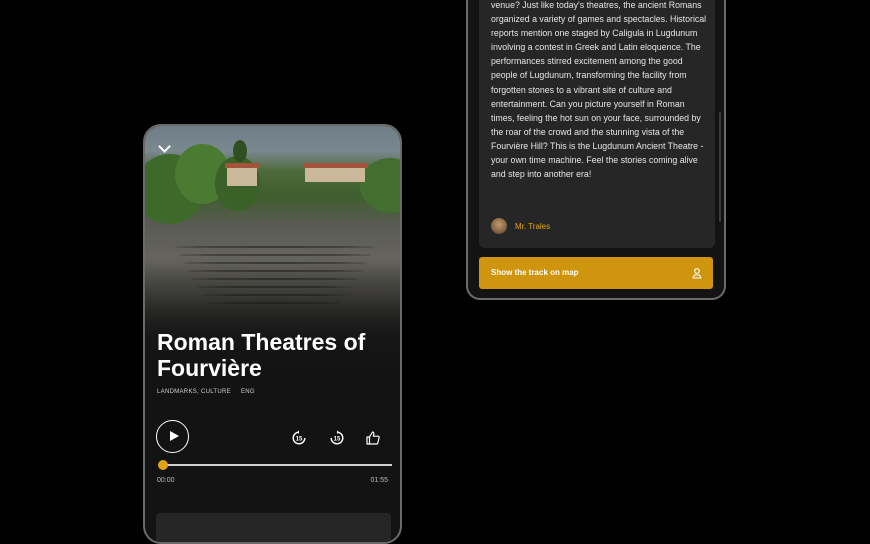 This screenshot has width=870, height=544. Describe the element at coordinates (499, 226) in the screenshot. I see `avatar` at that location.